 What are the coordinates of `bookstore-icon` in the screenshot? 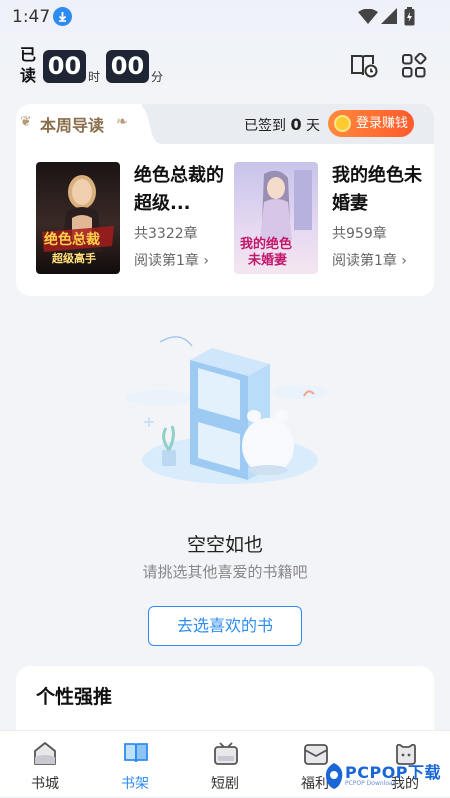 It's located at (45, 753).